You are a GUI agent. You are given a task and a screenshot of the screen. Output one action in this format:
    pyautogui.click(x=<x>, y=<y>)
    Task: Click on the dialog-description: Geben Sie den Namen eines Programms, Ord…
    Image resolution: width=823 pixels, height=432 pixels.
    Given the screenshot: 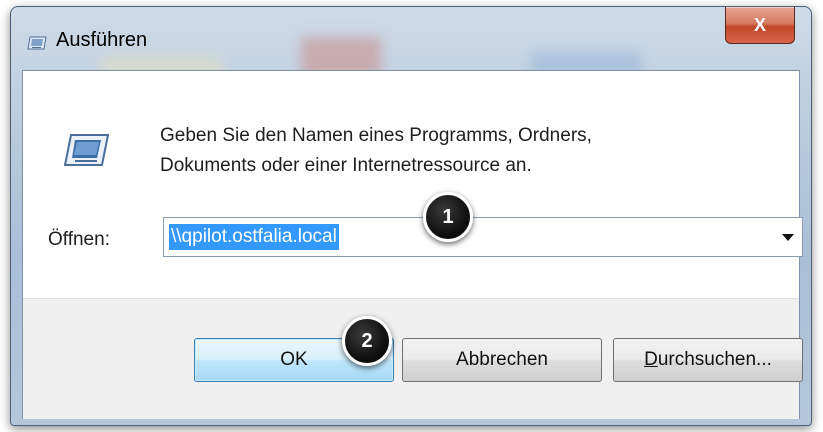 What is the action you would take?
    pyautogui.click(x=376, y=151)
    